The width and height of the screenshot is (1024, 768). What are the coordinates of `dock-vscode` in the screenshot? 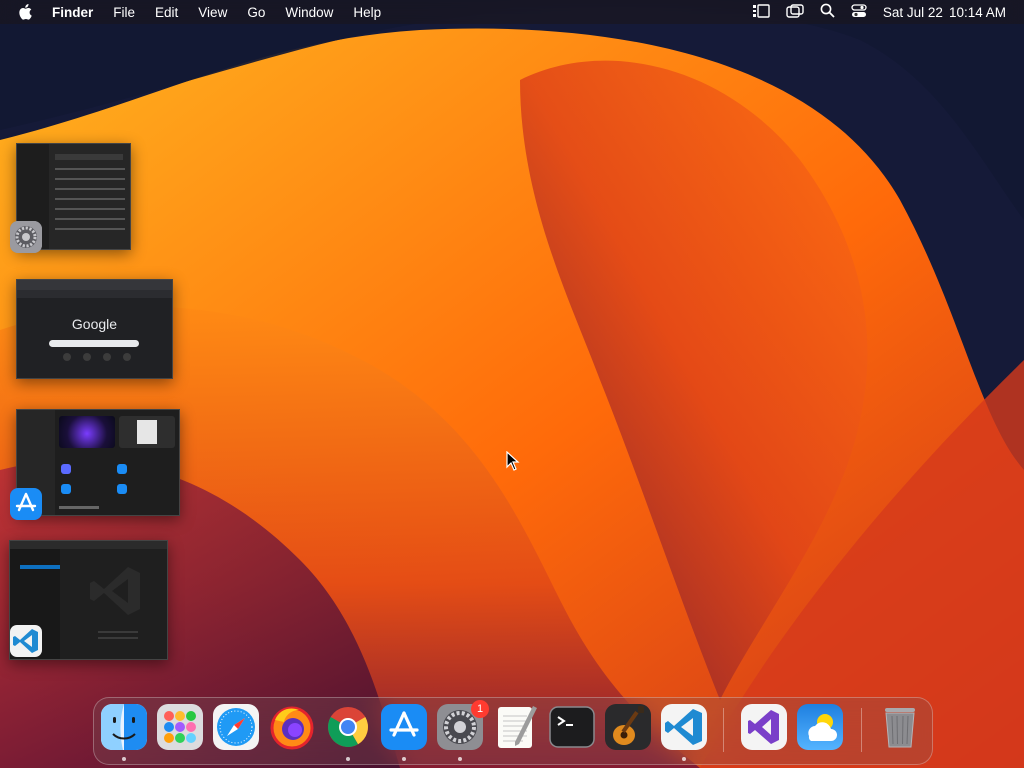 It's located at (684, 727).